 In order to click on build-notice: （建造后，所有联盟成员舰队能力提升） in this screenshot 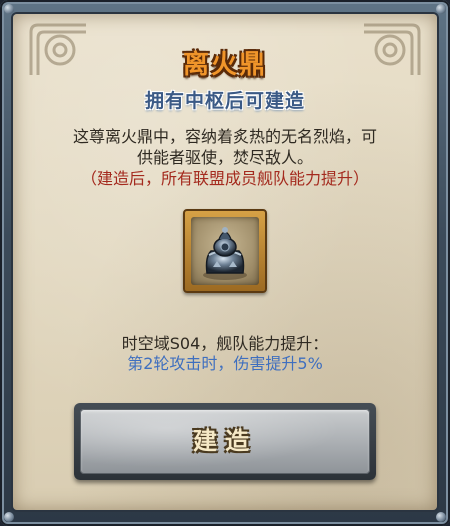, I will do `click(224, 178)`.